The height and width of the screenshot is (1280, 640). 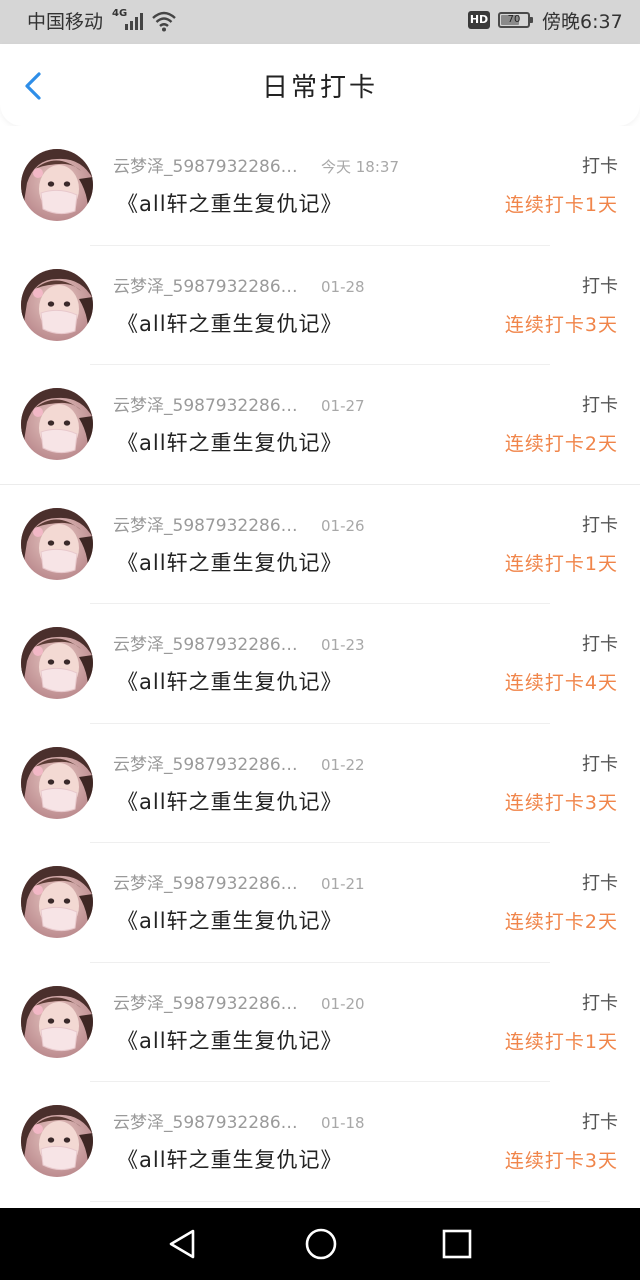 I want to click on carrier-label: 中国移动, so click(x=65, y=22).